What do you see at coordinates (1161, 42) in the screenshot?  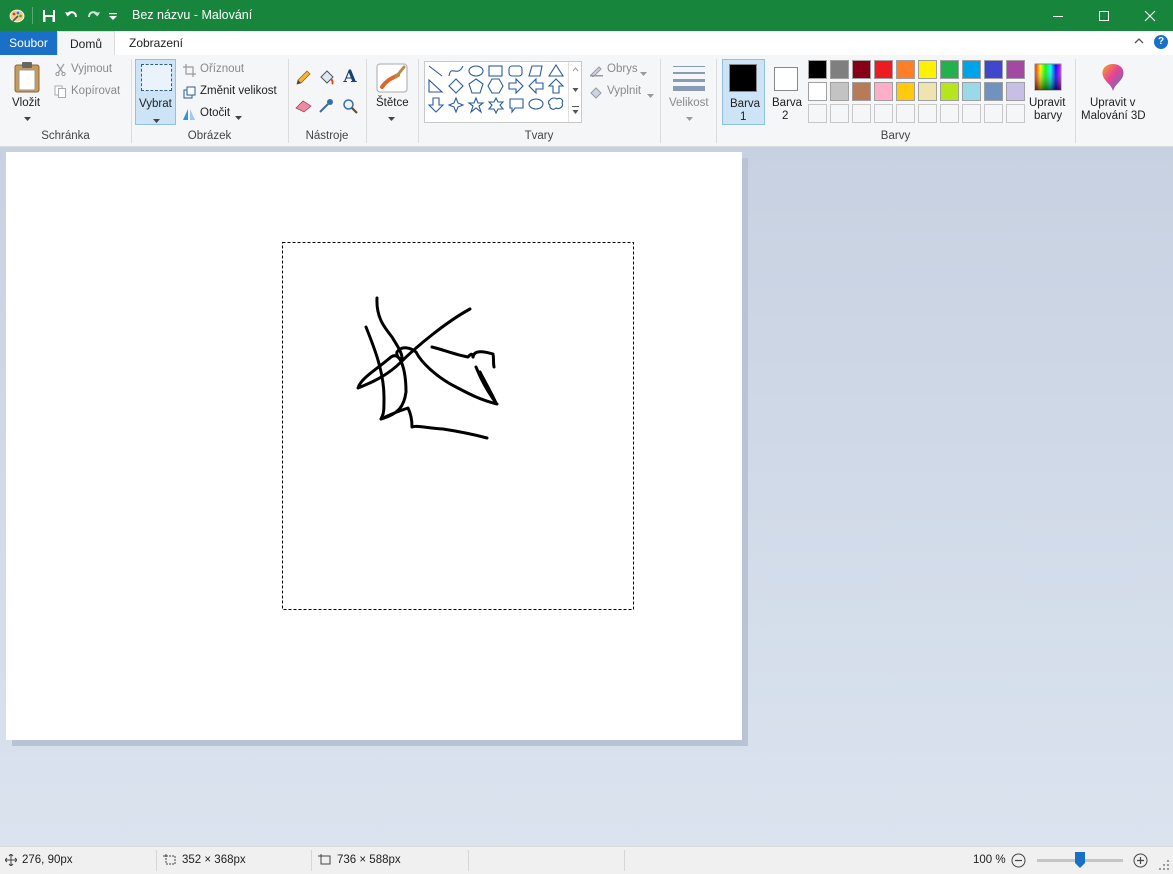 I see `help-icon: ?` at bounding box center [1161, 42].